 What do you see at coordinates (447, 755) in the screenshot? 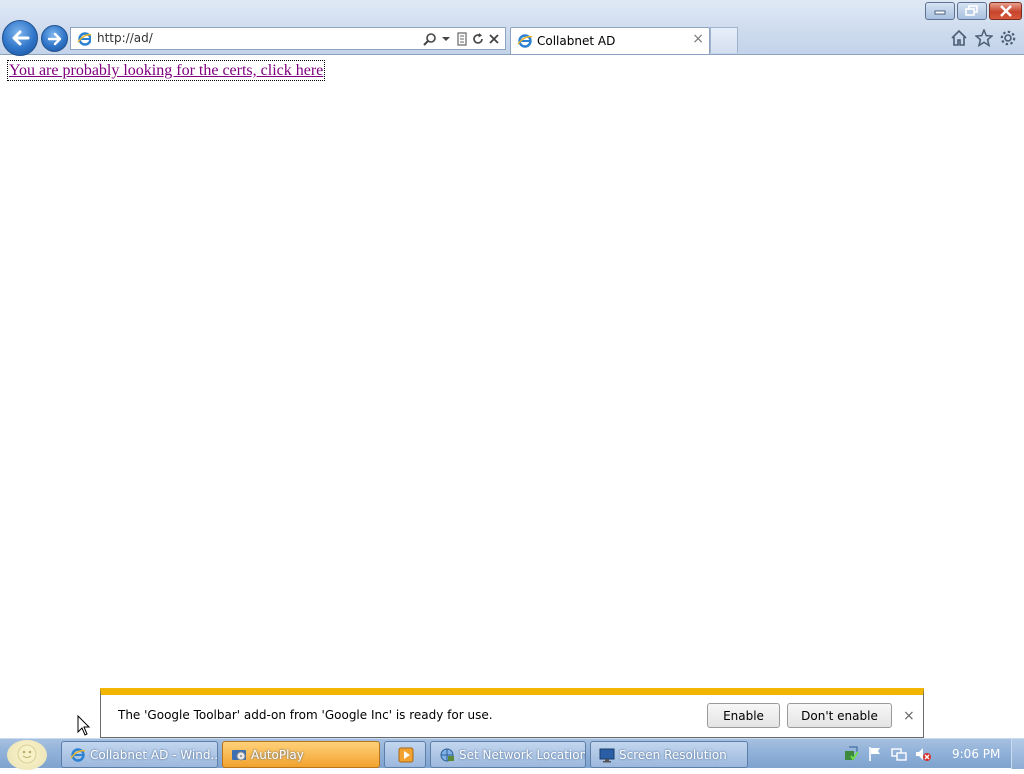
I see `network-icon` at bounding box center [447, 755].